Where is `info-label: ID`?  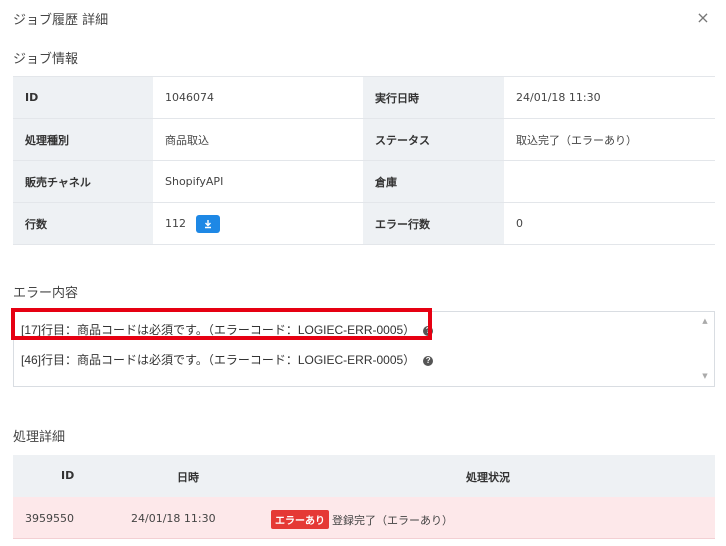 info-label: ID is located at coordinates (83, 97).